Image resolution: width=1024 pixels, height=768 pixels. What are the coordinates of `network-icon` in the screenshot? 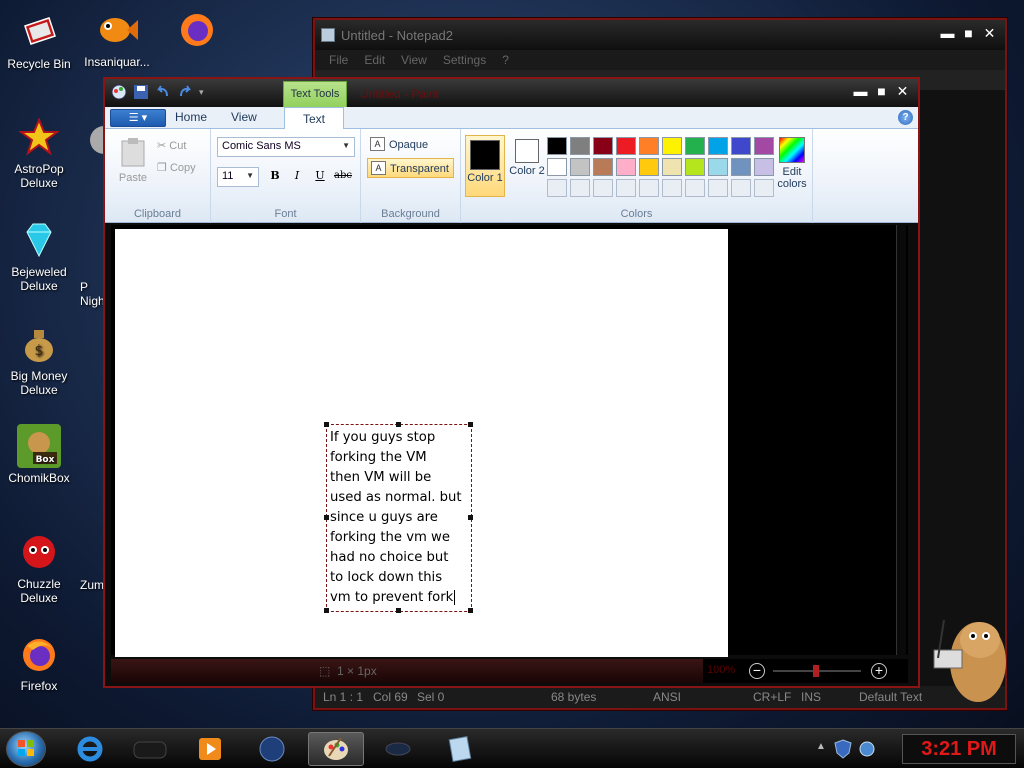 It's located at (867, 749).